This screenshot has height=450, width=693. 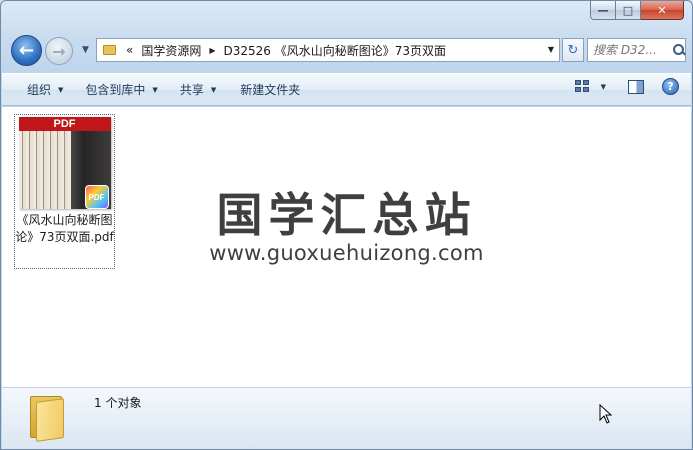 What do you see at coordinates (96, 197) in the screenshot?
I see `pdf-file-icon: PDF` at bounding box center [96, 197].